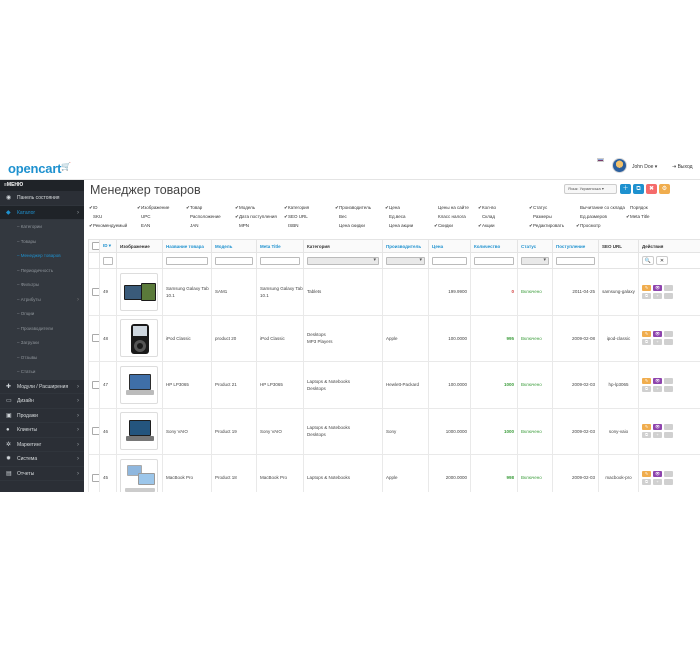 This screenshot has height=650, width=700. I want to click on language-select: Язык: Украинська ▾, so click(590, 189).